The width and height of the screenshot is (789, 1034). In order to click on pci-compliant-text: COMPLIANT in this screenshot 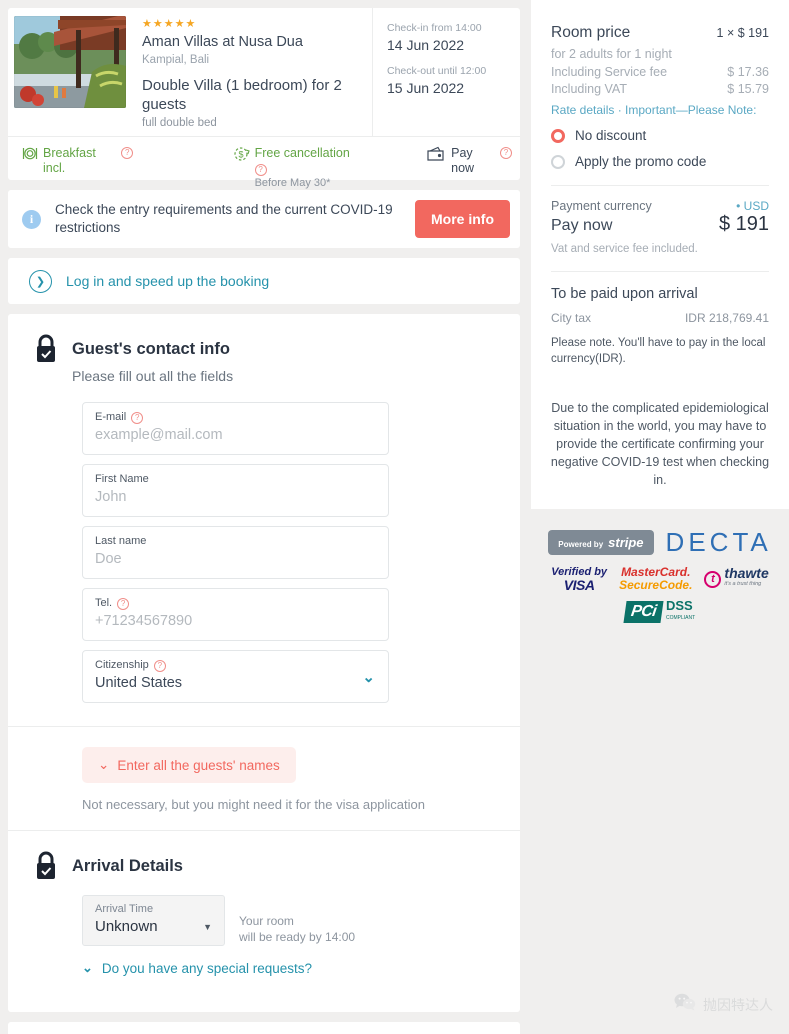, I will do `click(681, 618)`.